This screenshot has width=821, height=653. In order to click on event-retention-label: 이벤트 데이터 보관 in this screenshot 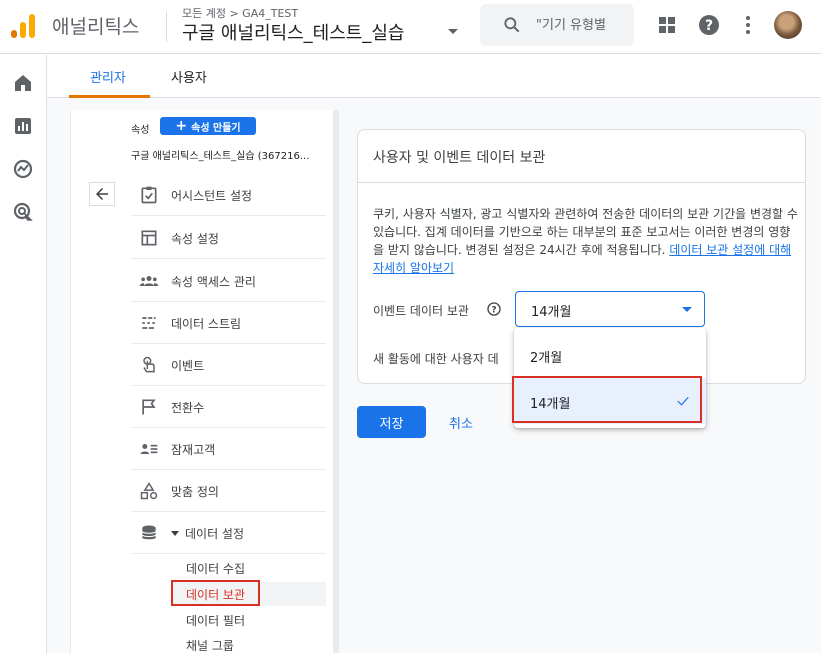, I will do `click(421, 311)`.